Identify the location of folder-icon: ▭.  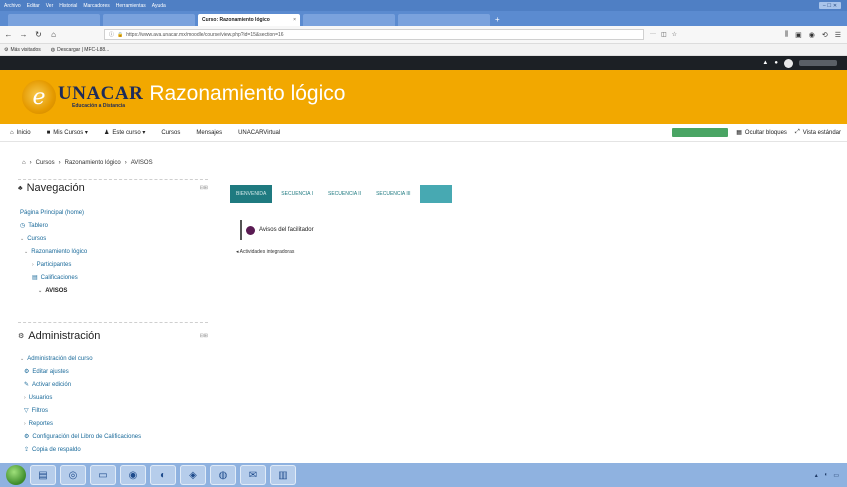
(103, 475).